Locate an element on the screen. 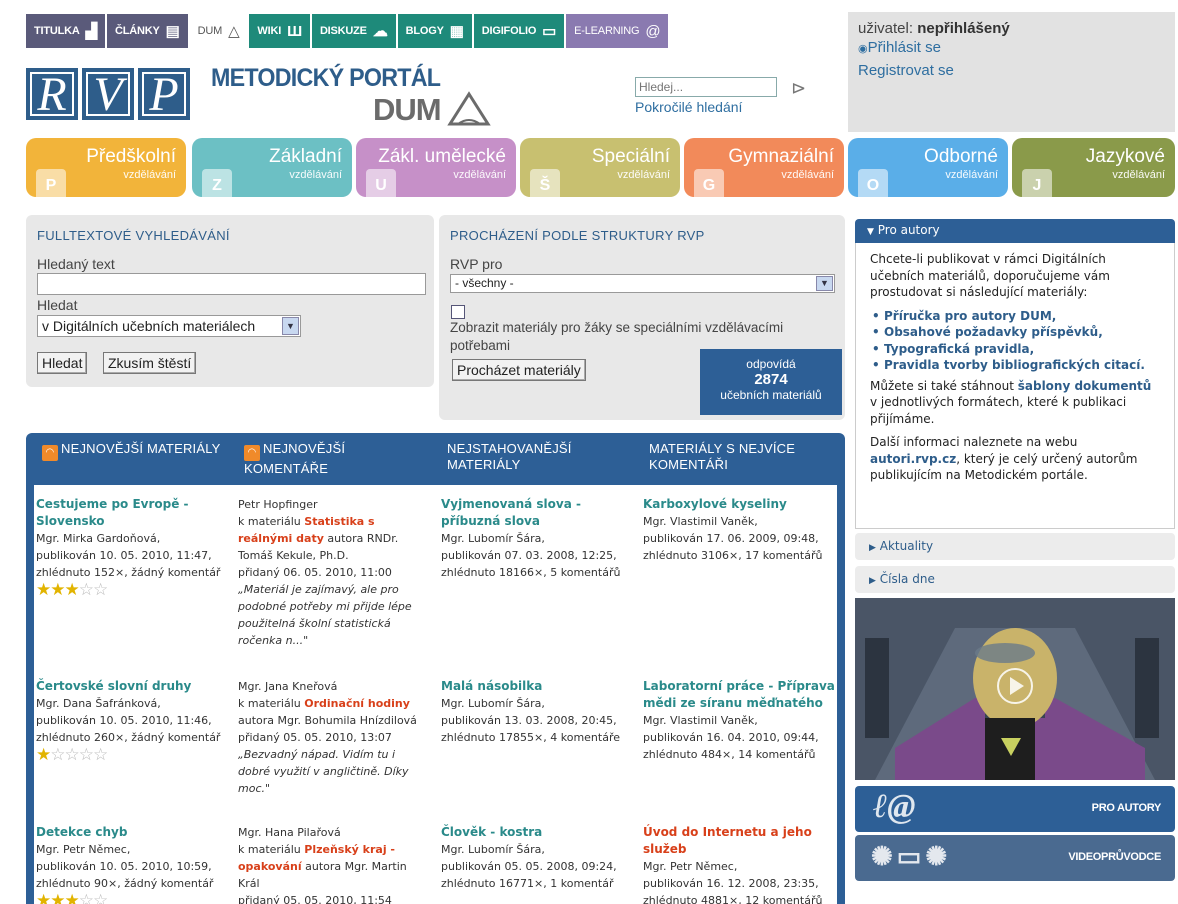 Image resolution: width=1178 pixels, height=904 pixels. material-title-link: Detekce chyb is located at coordinates (133, 832).